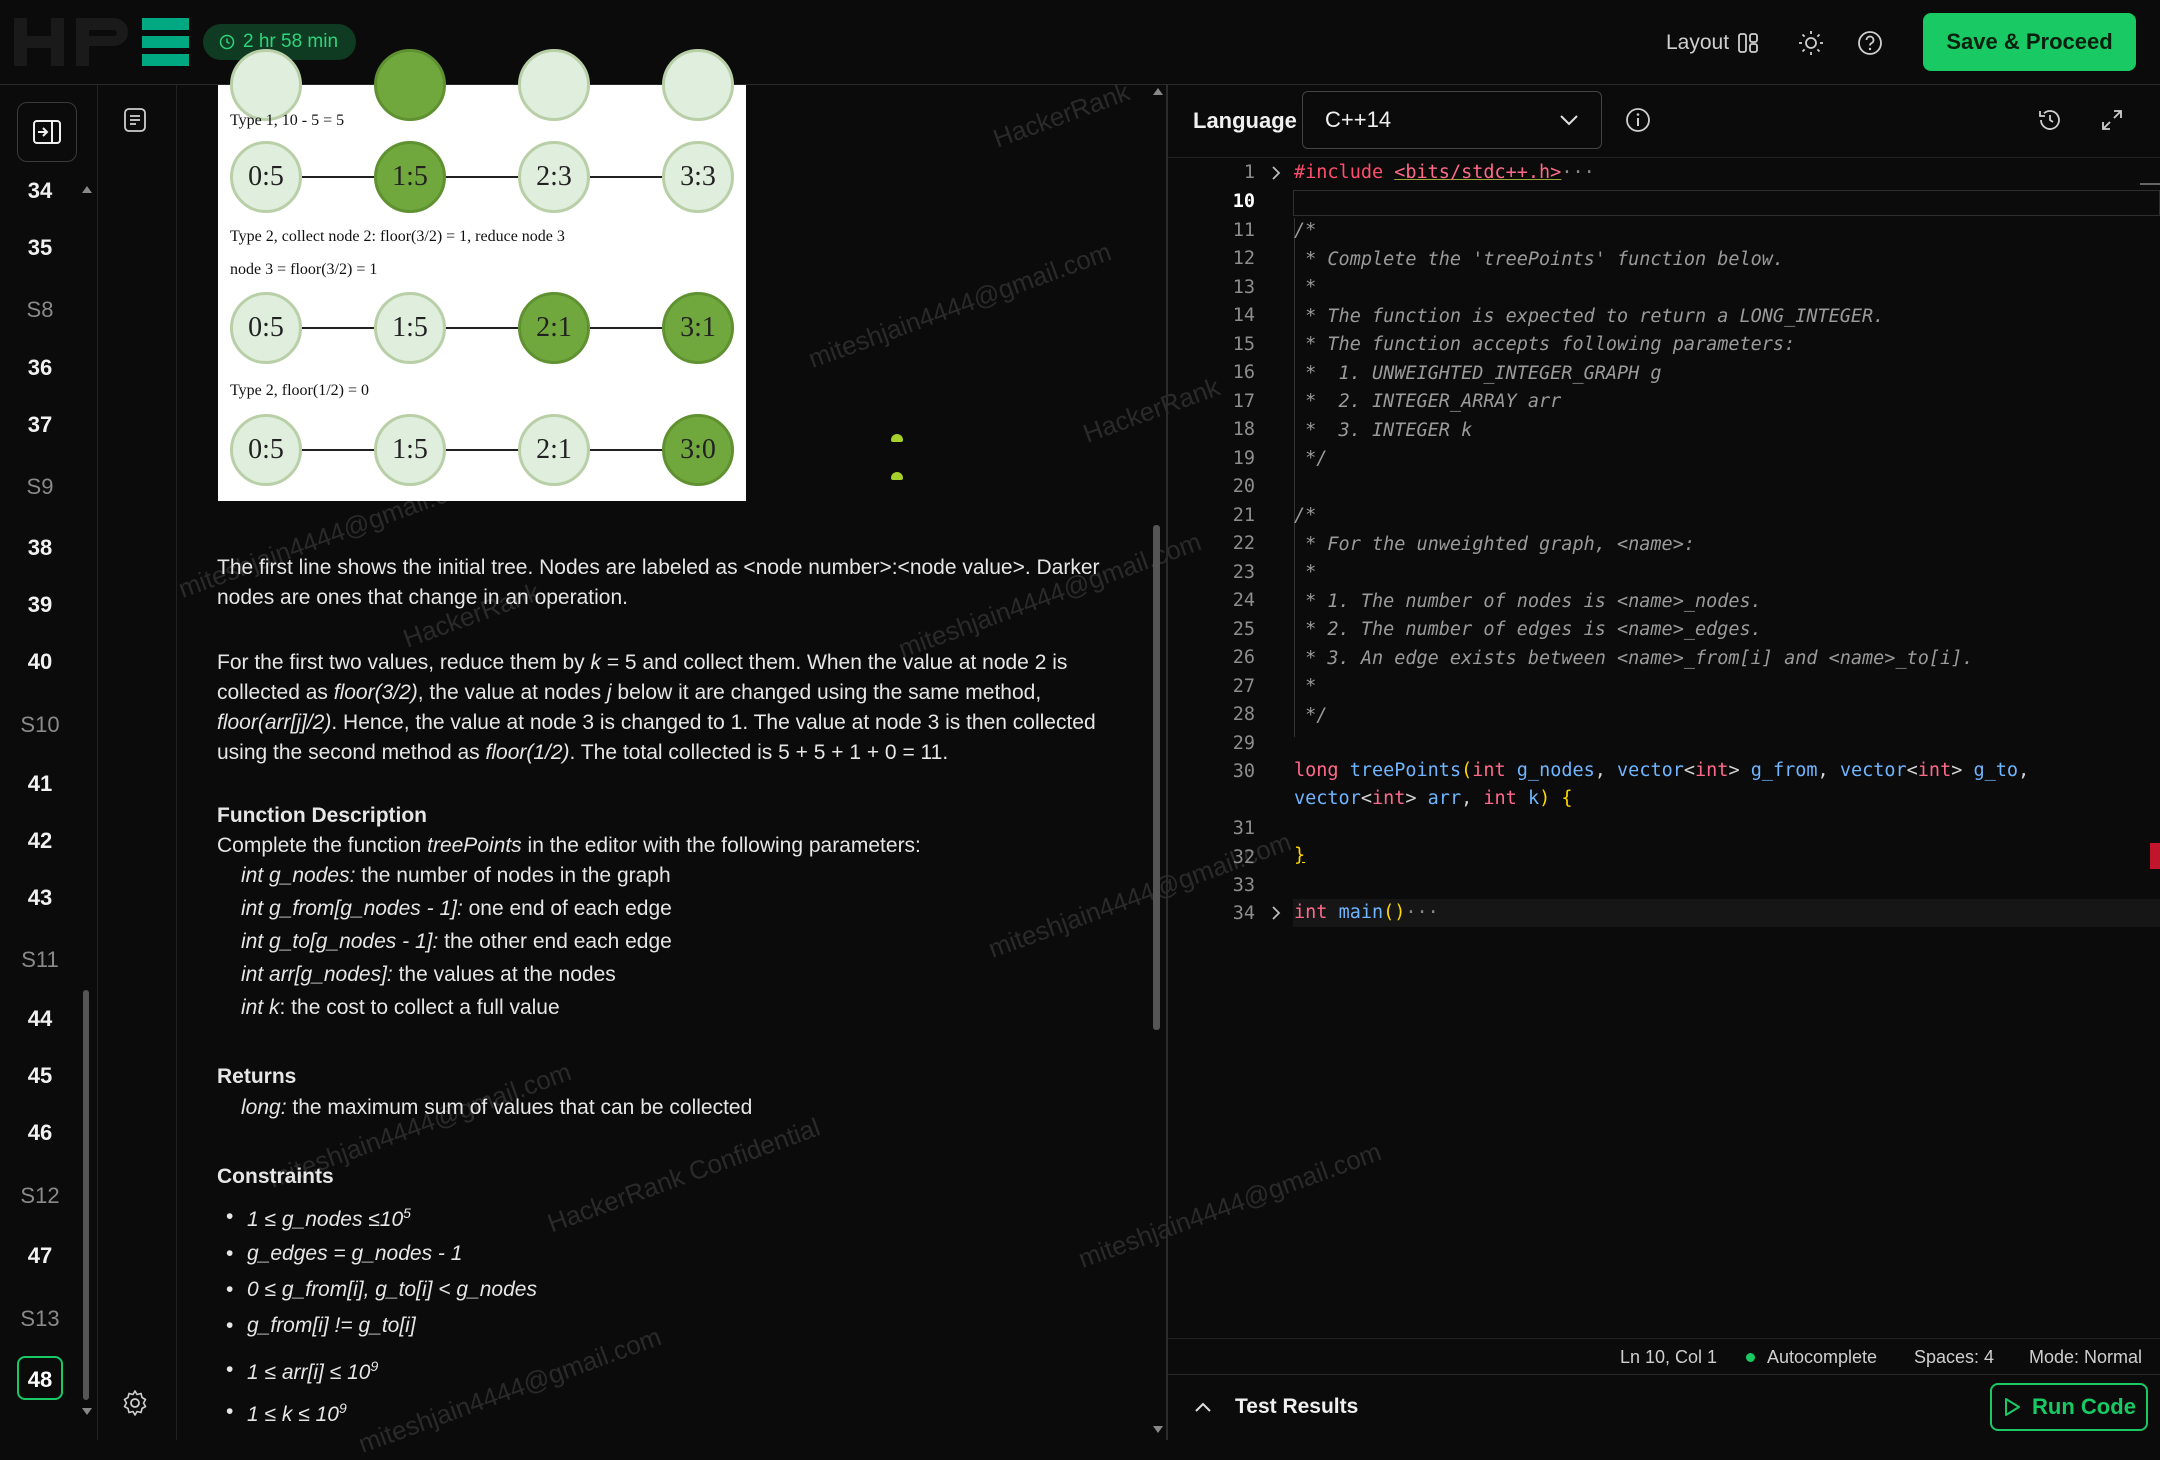 This screenshot has height=1460, width=2160. What do you see at coordinates (40, 1256) in the screenshot?
I see `question-item: 47` at bounding box center [40, 1256].